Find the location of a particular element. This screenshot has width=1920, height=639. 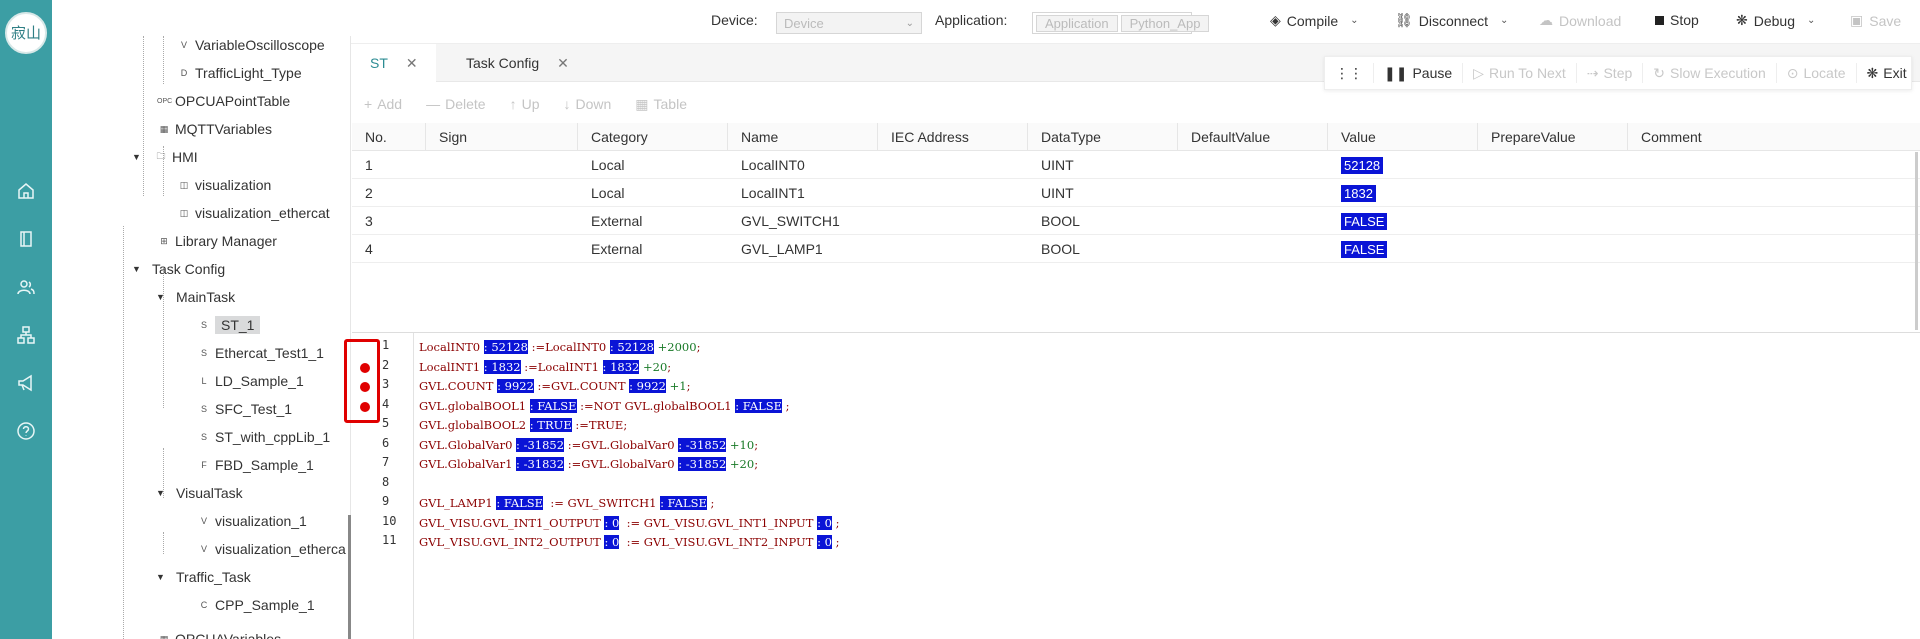

hierarchy-icon is located at coordinates (26, 335).